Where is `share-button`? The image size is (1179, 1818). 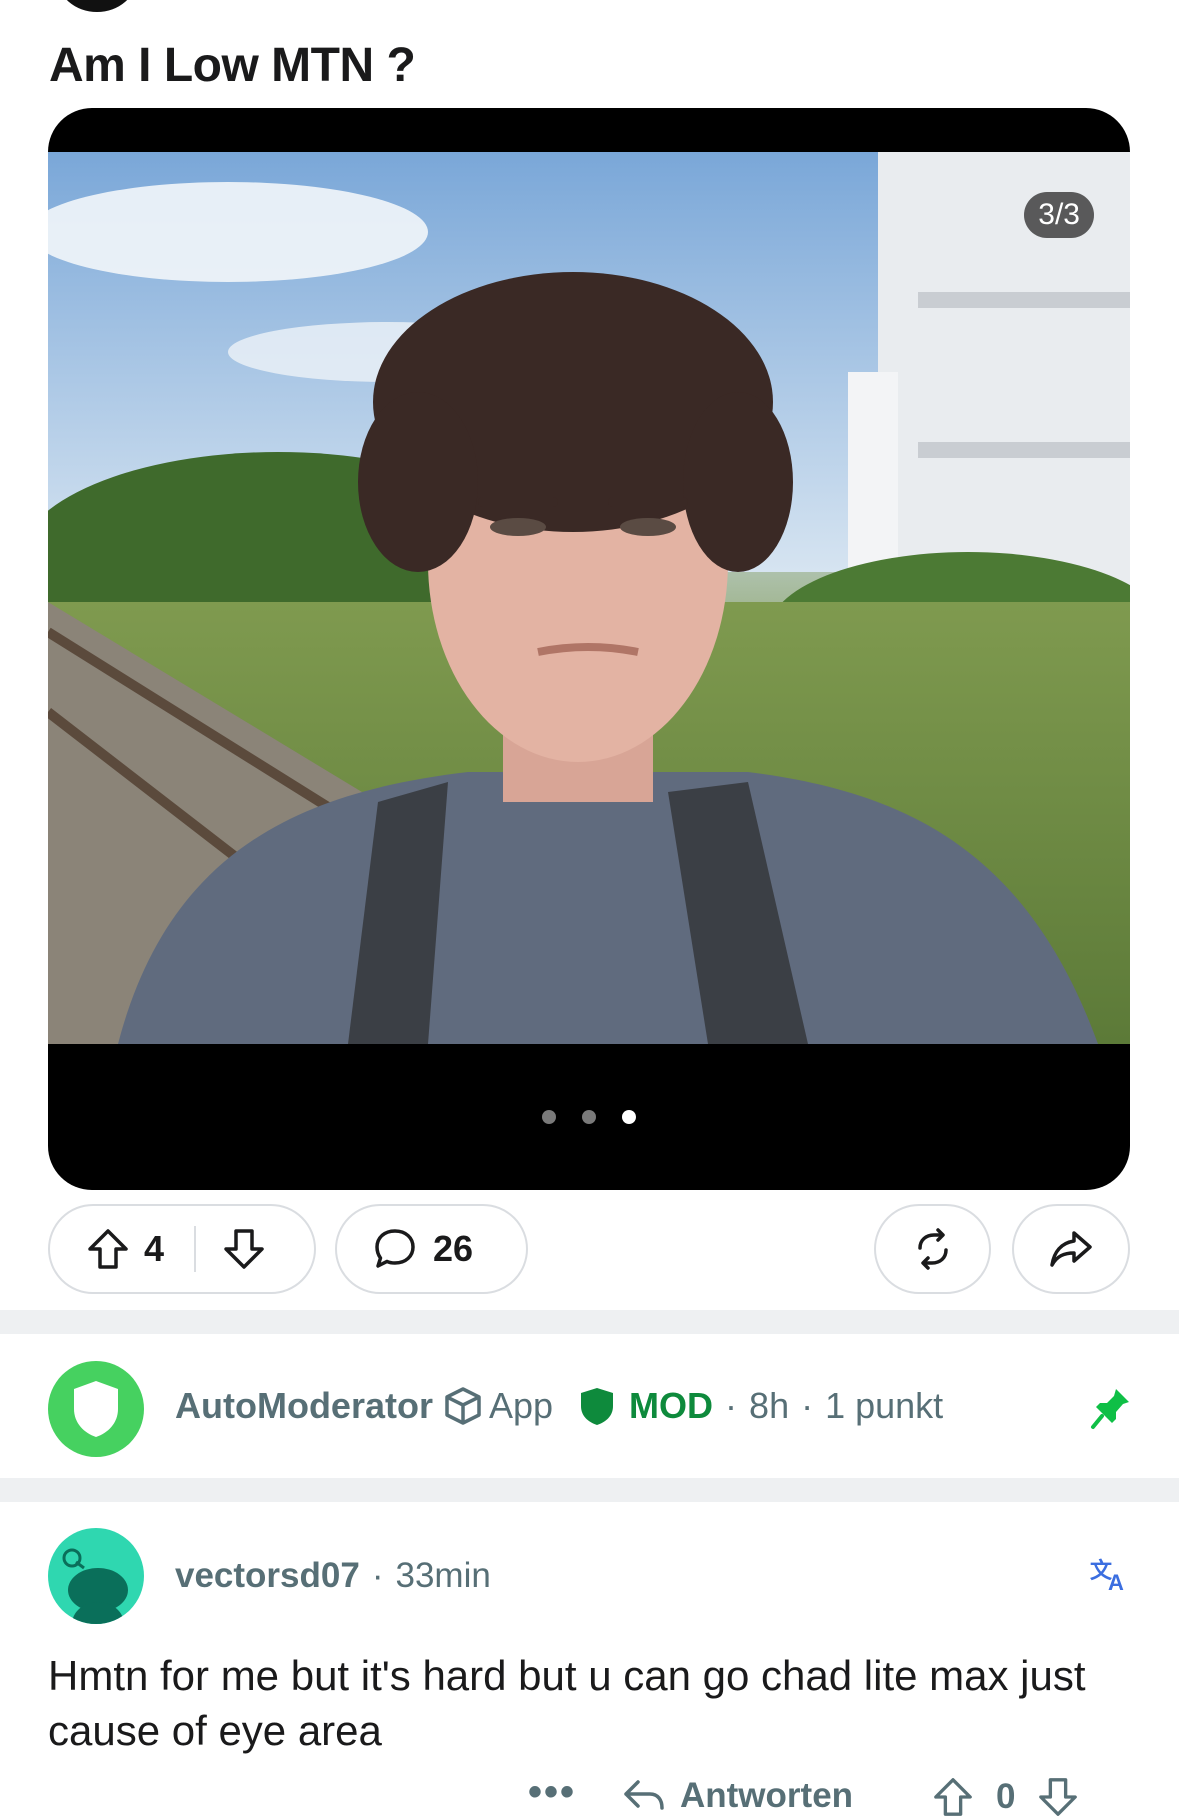
share-button is located at coordinates (1071, 1249).